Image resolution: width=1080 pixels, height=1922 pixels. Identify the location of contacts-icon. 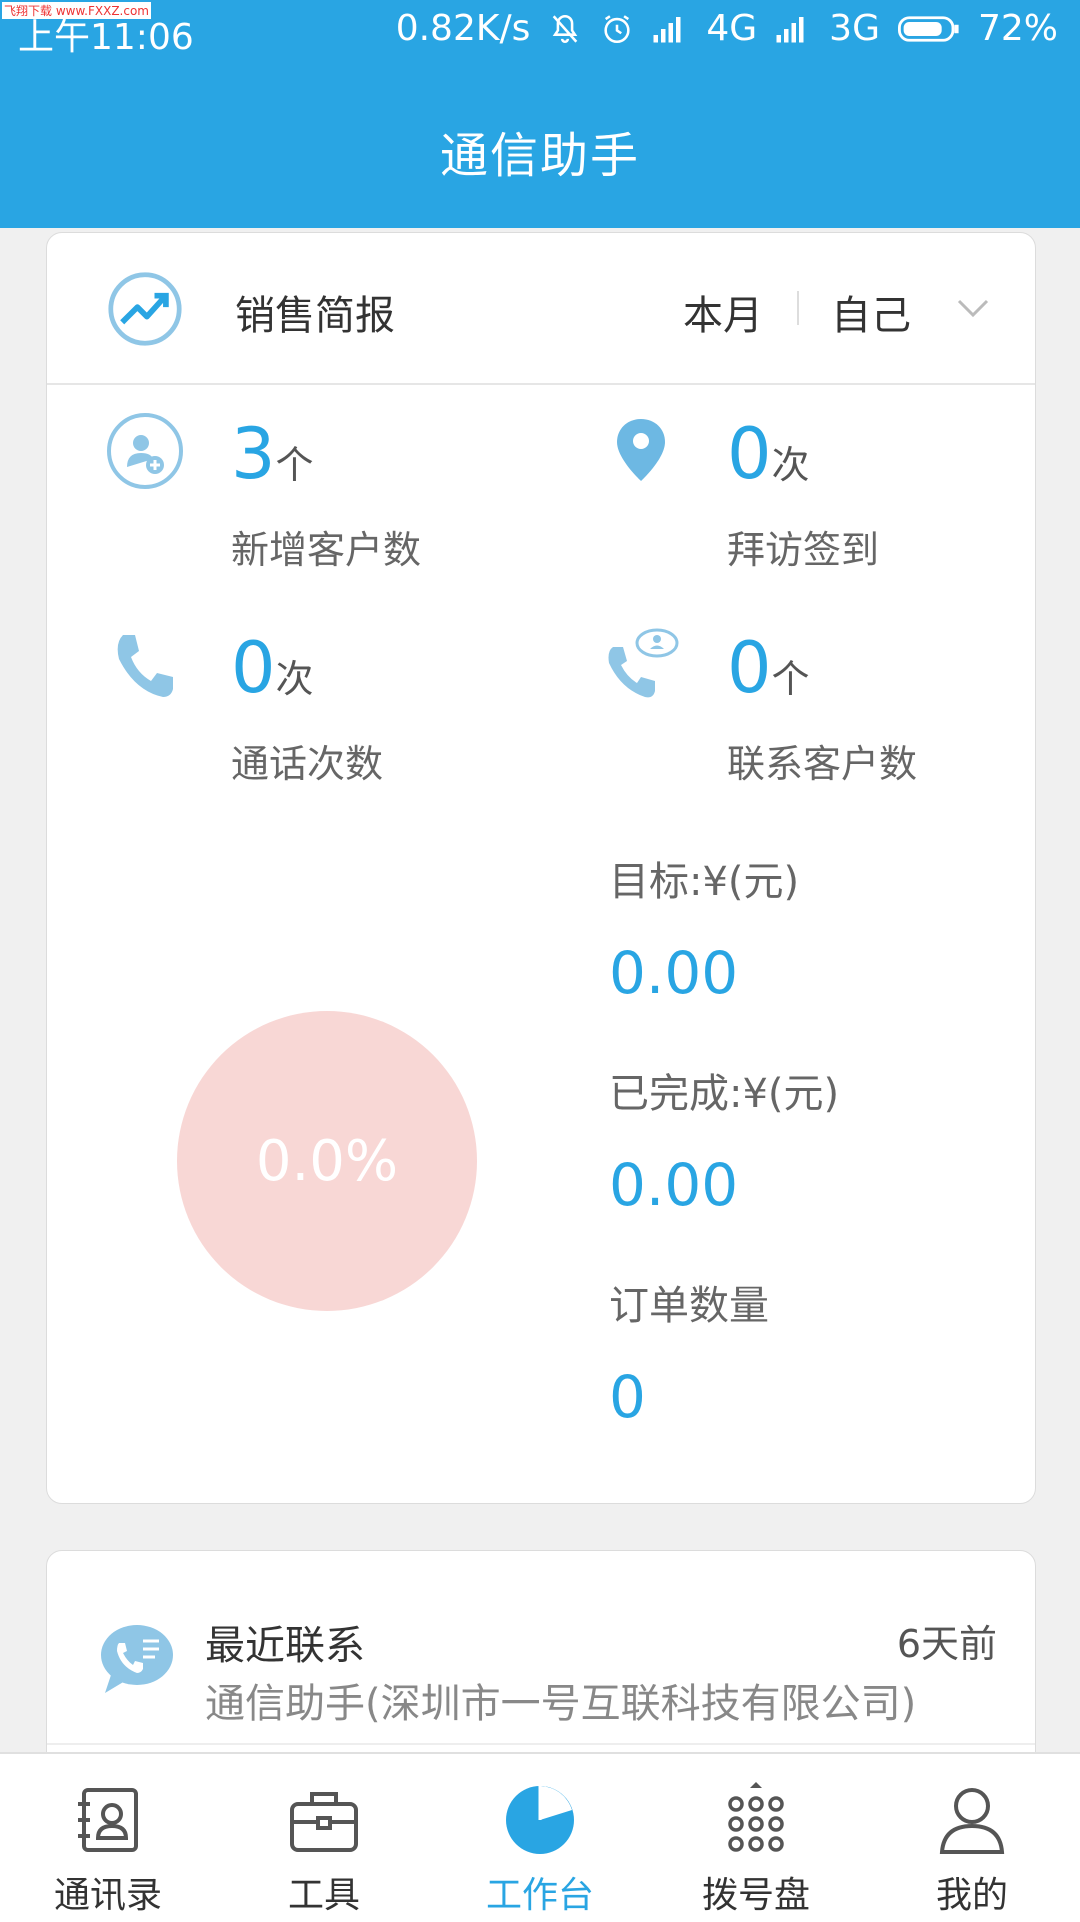
(108, 1820).